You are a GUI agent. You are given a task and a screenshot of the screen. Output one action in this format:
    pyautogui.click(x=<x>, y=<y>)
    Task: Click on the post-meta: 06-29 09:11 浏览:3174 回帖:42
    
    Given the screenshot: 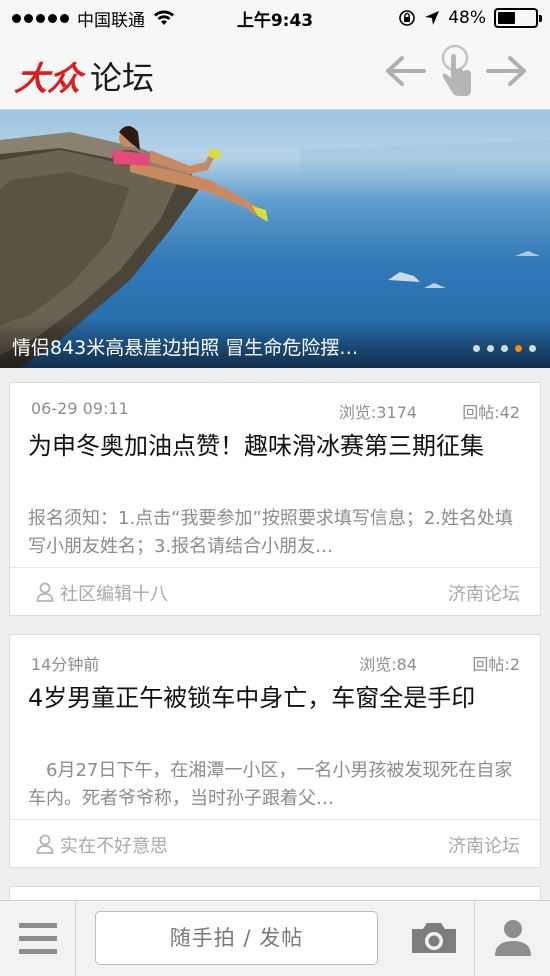 What is the action you would take?
    pyautogui.click(x=275, y=410)
    